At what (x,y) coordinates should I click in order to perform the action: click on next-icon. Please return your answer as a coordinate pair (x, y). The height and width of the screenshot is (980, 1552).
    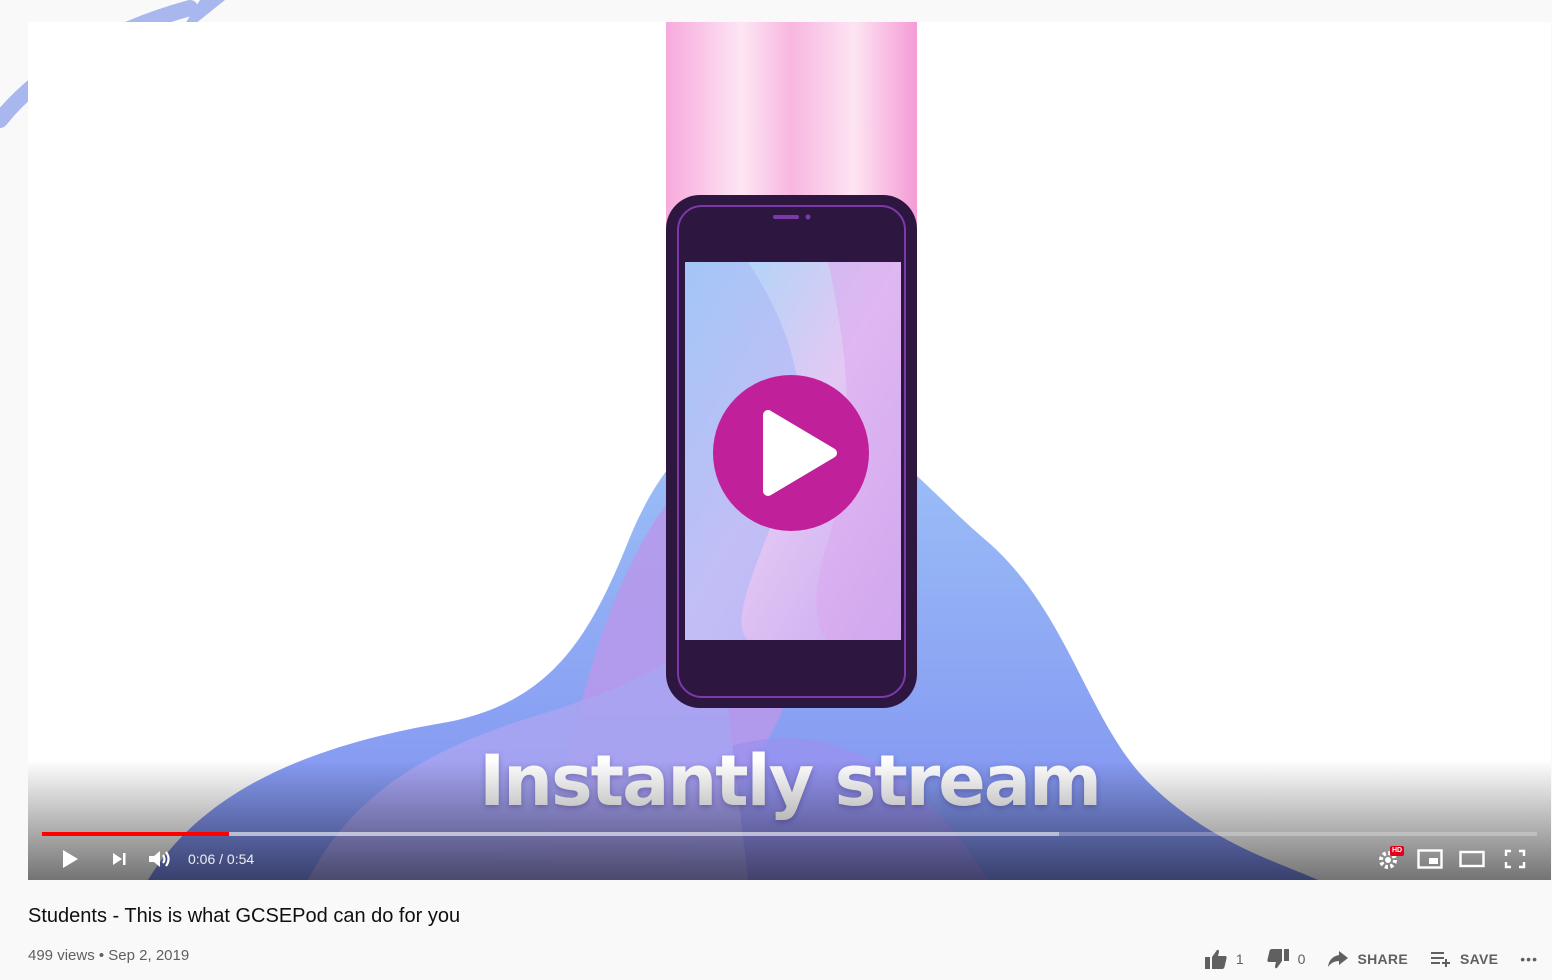
    Looking at the image, I should click on (119, 859).